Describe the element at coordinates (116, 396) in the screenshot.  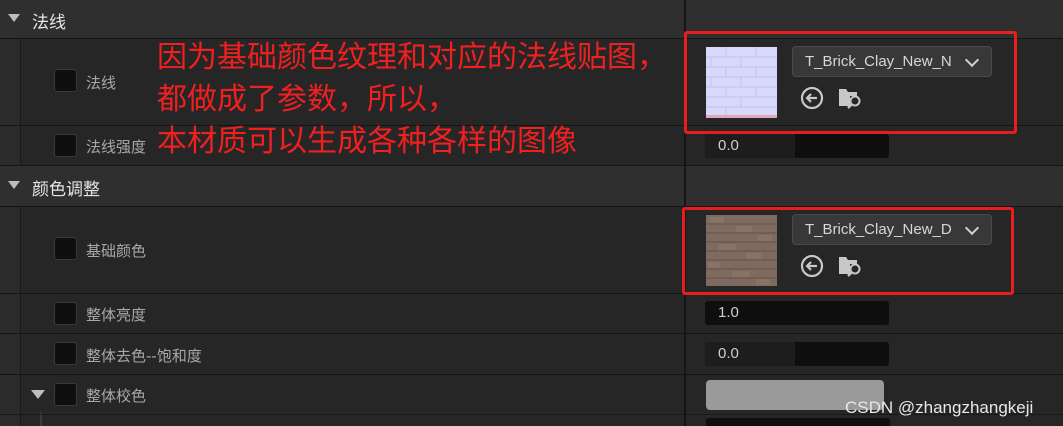
I see `param-label: 整体校色` at that location.